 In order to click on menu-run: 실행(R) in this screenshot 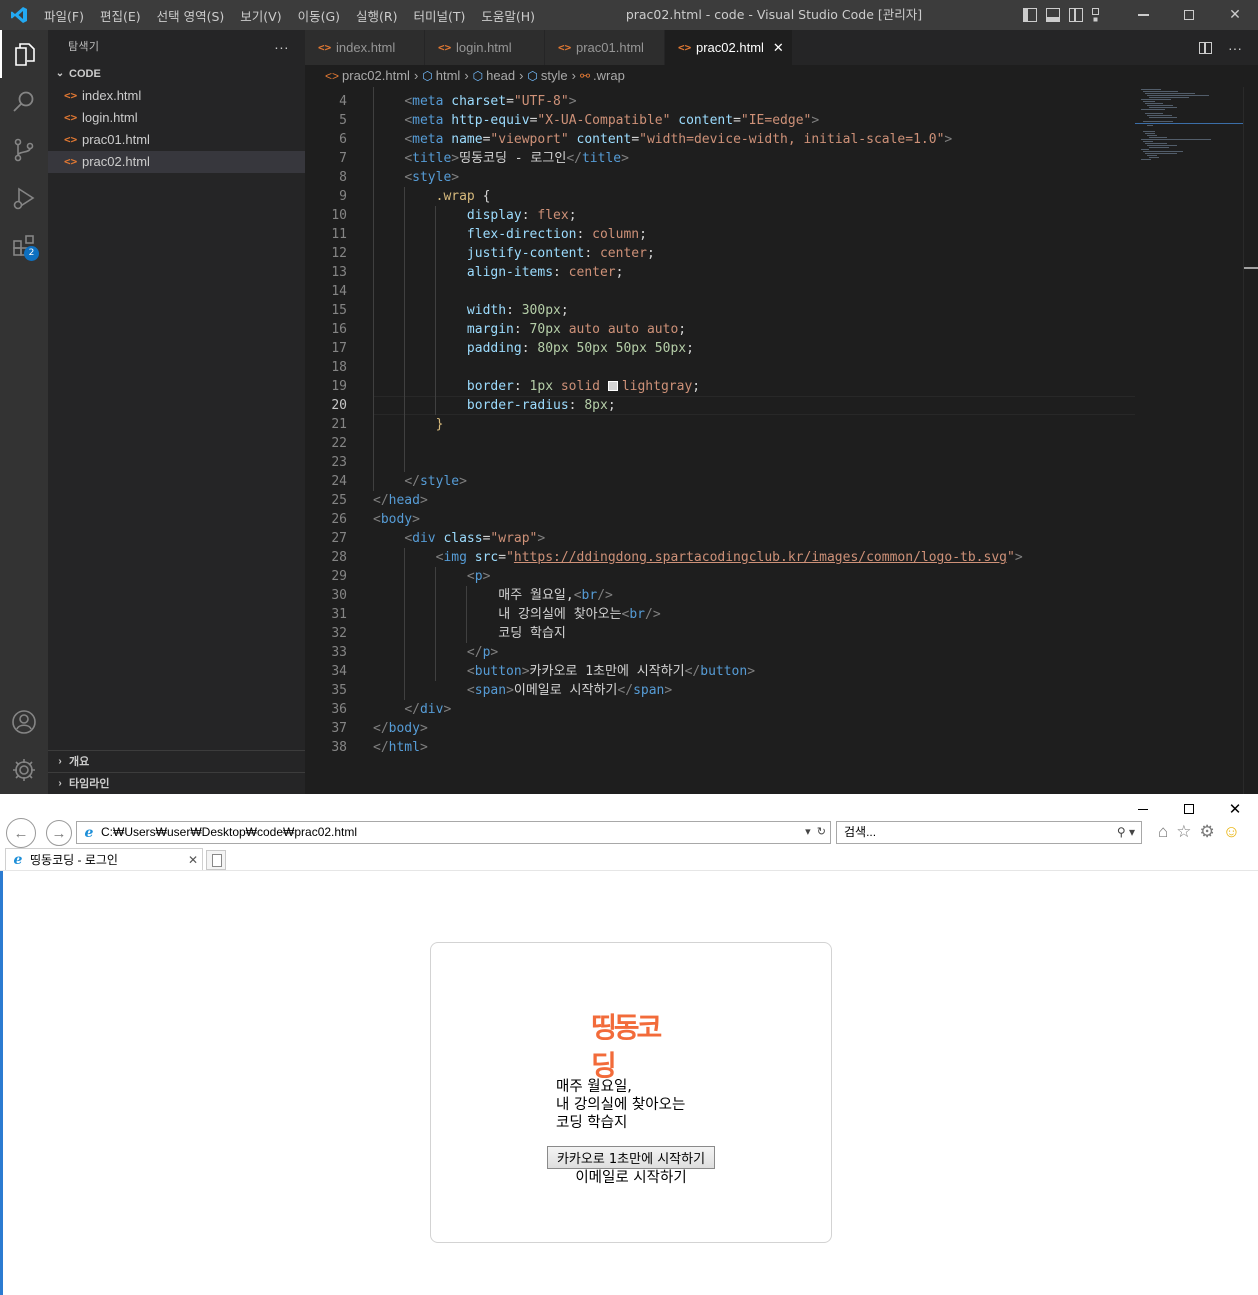, I will do `click(376, 15)`.